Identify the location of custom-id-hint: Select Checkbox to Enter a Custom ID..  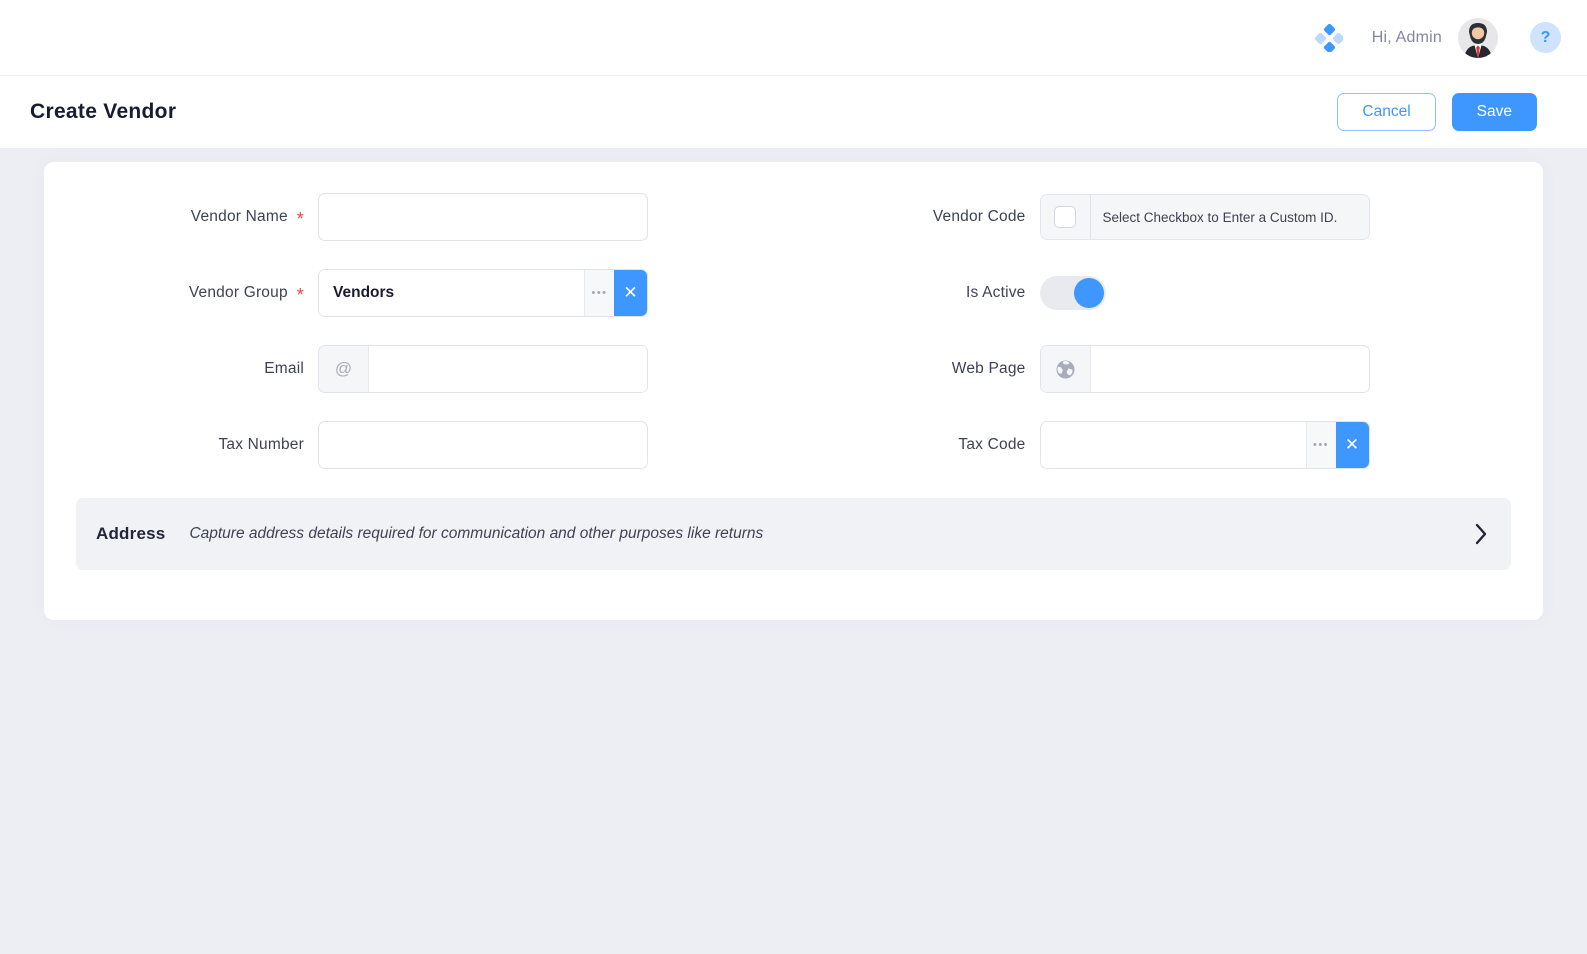
(1220, 217).